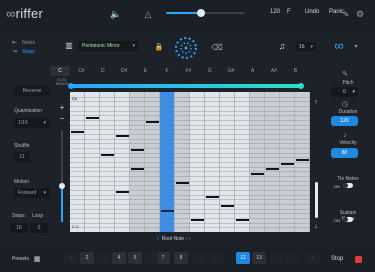  What do you see at coordinates (32, 47) in the screenshot?
I see `mode-toggle: ⇤ Notes ⇥ Steps` at bounding box center [32, 47].